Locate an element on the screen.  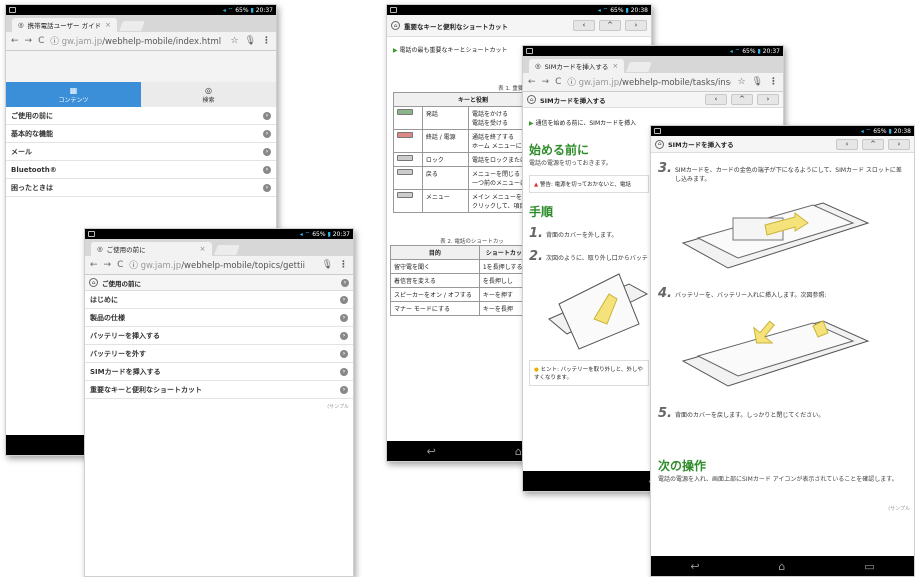
menu-item: 重要なキーと便利なショートカット › is located at coordinates (219, 390).